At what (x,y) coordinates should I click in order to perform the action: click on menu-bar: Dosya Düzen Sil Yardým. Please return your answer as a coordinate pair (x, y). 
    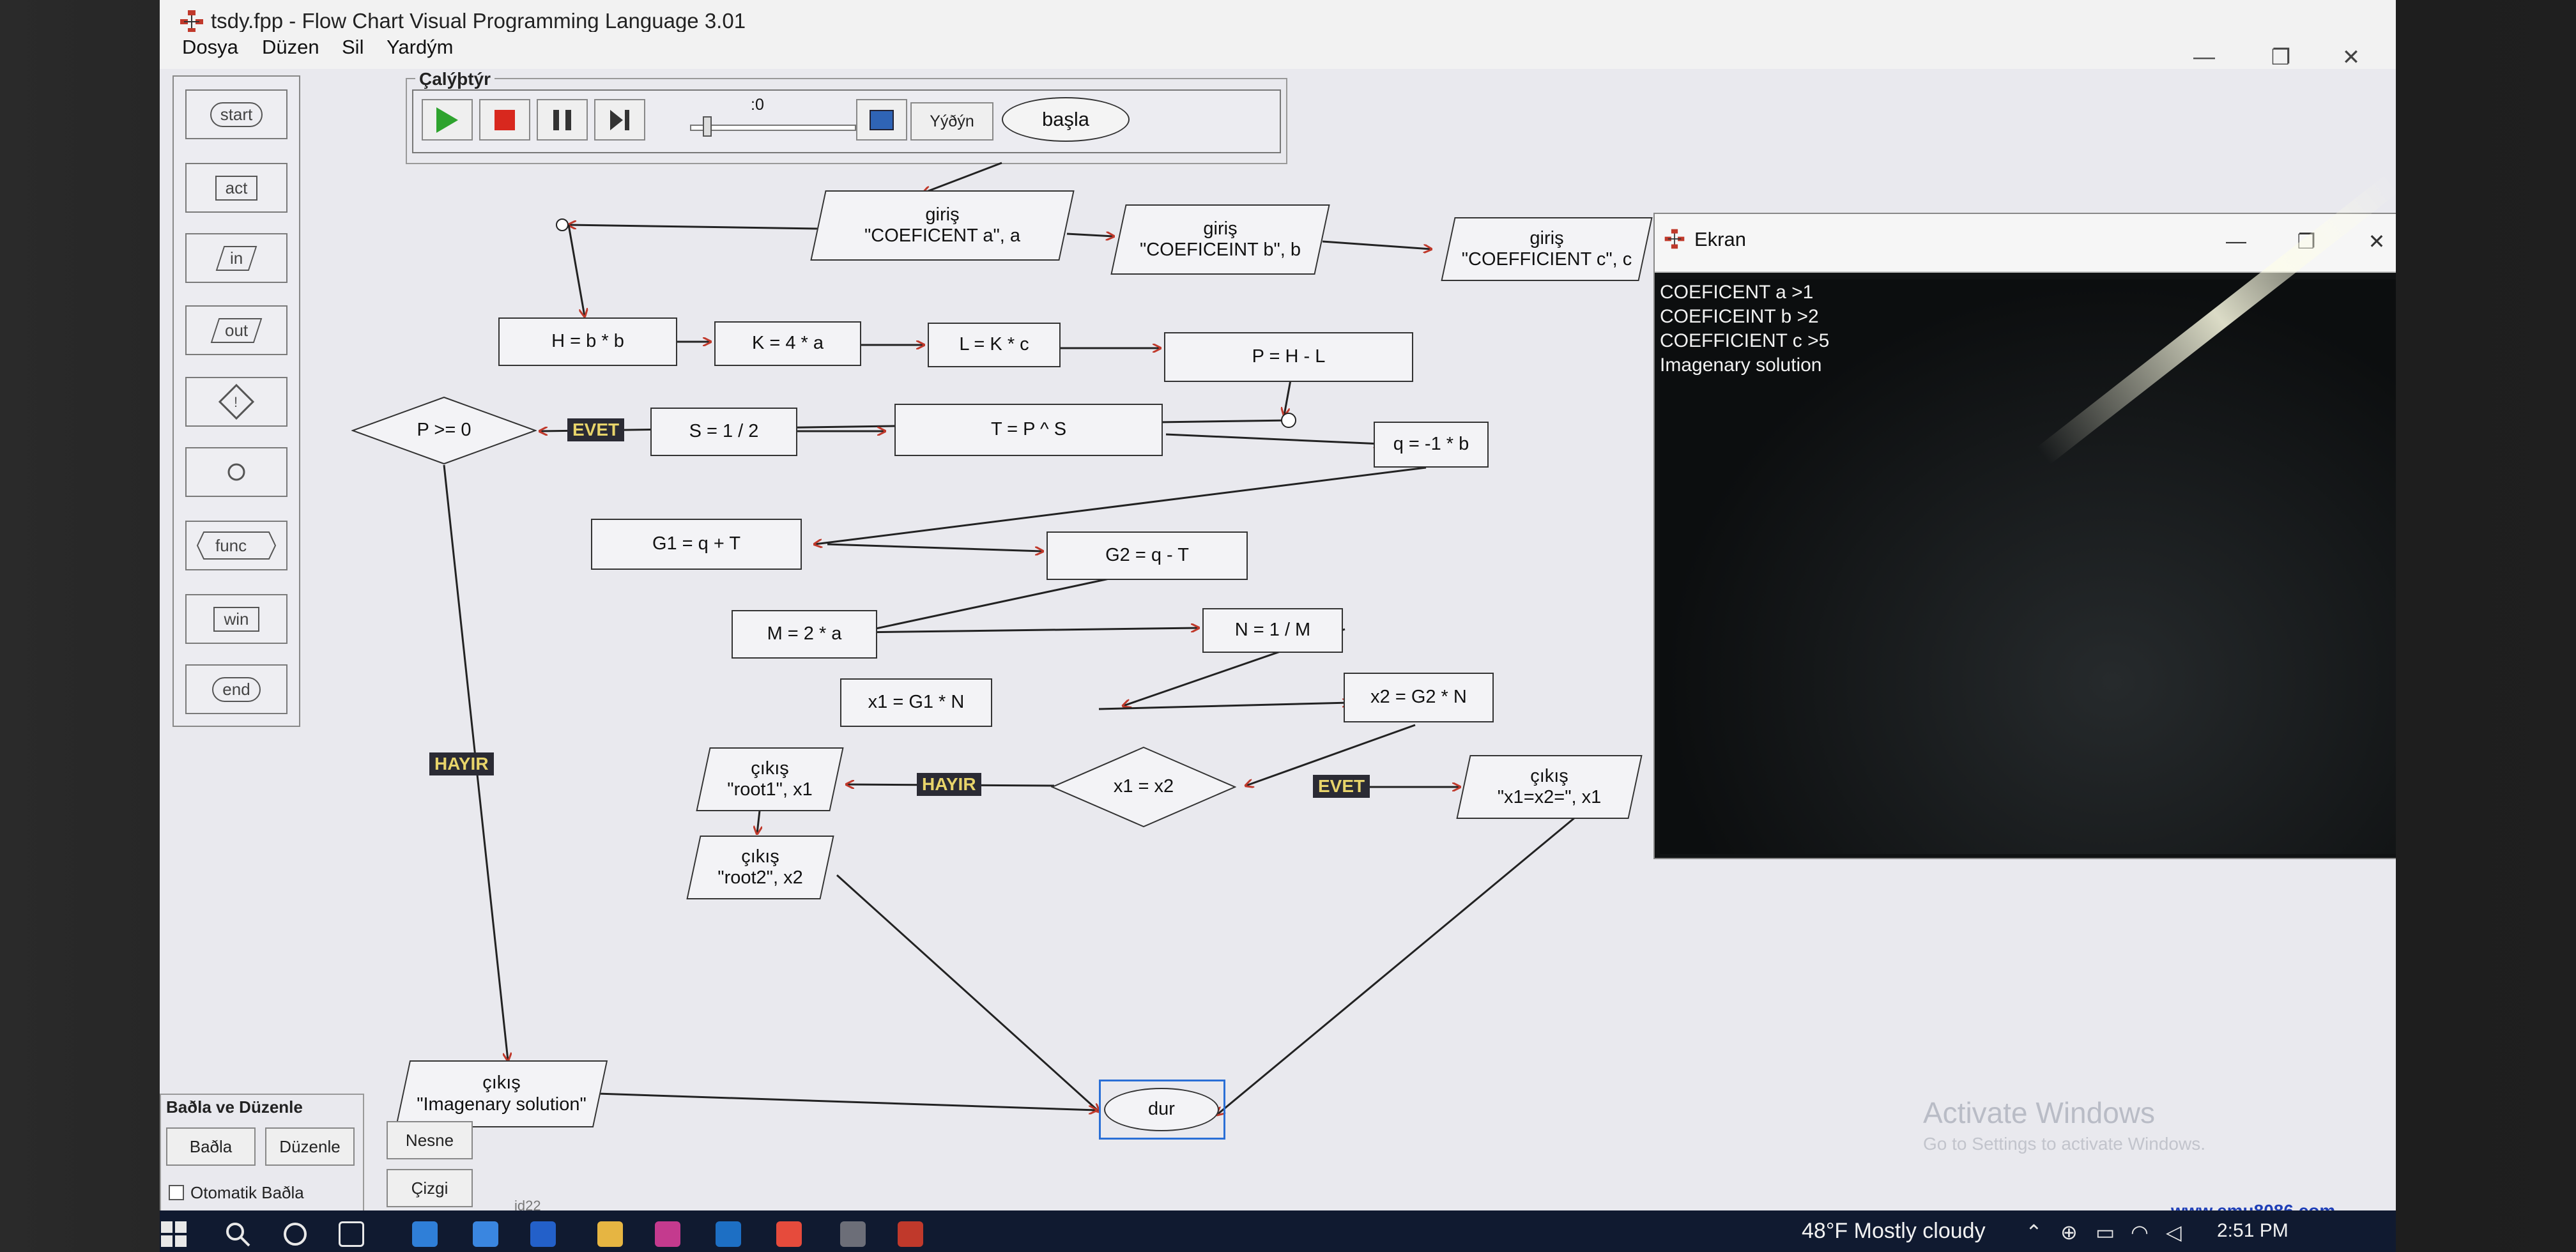
    Looking at the image, I should click on (1278, 50).